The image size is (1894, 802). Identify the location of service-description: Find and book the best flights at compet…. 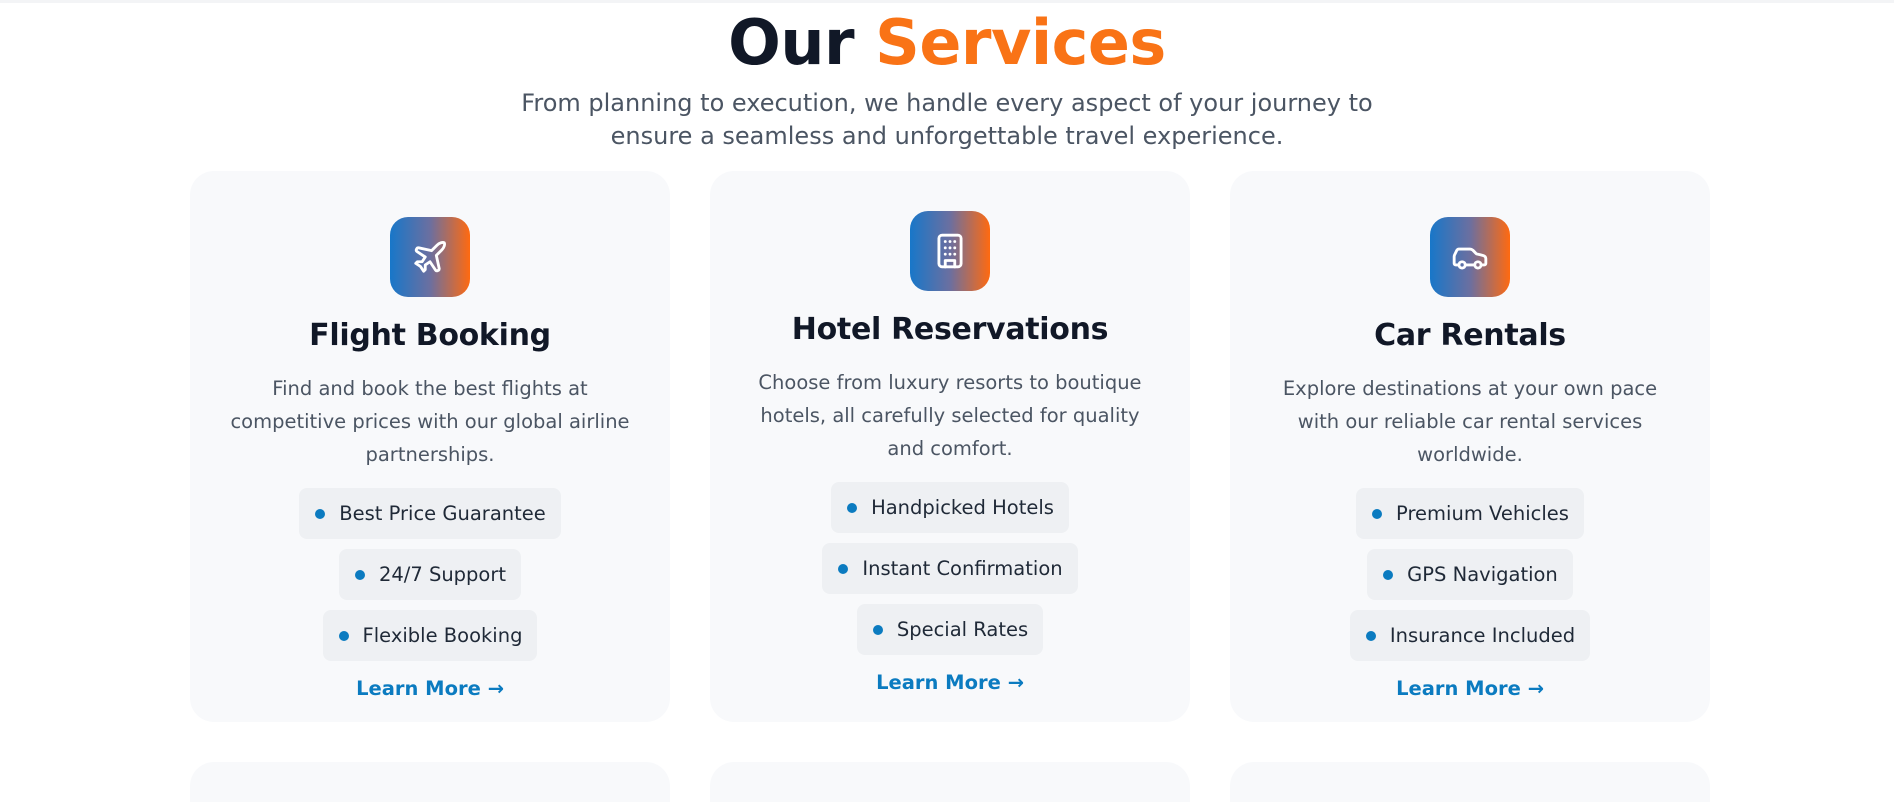
(430, 421).